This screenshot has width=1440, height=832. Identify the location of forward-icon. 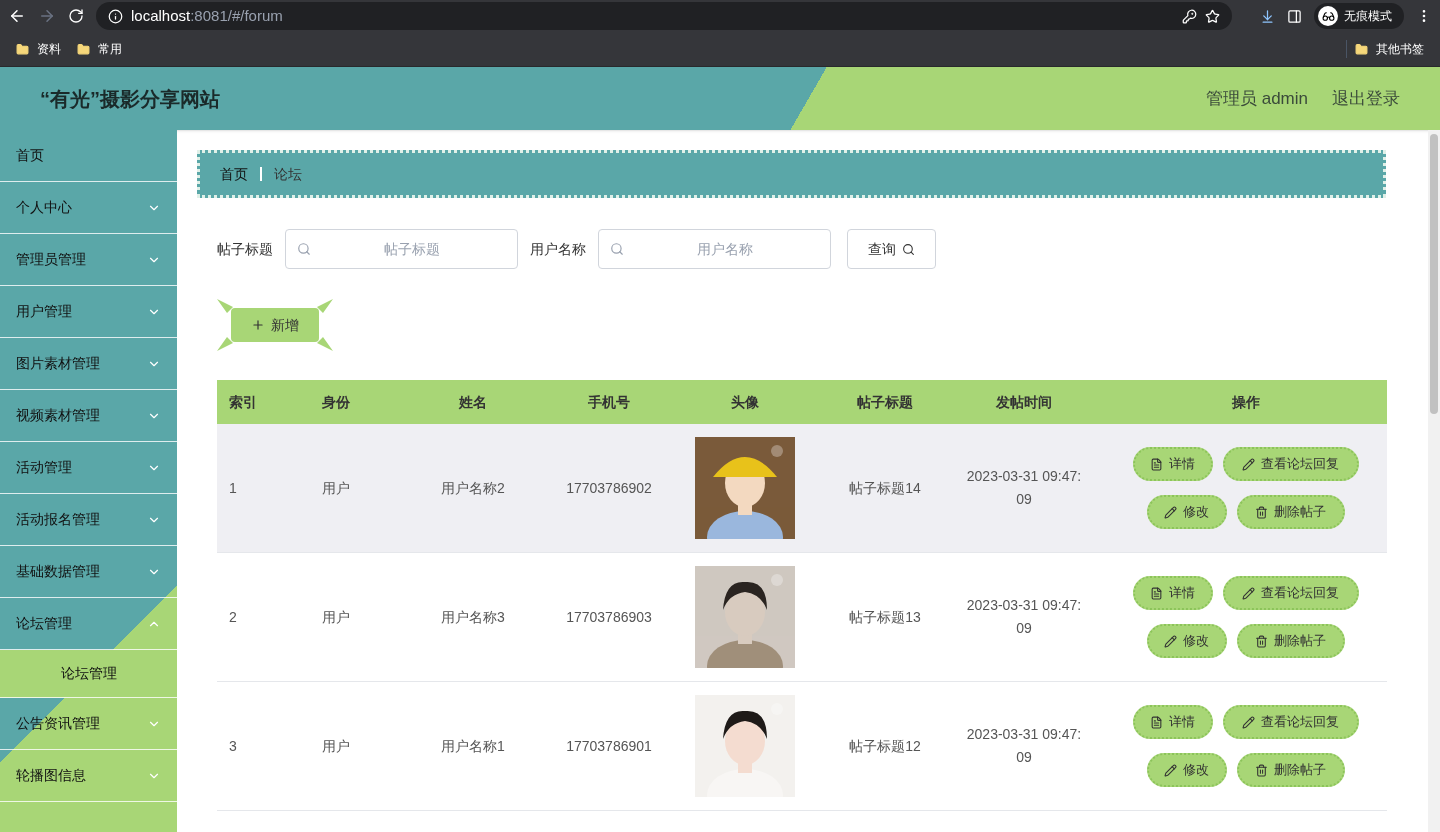
(47, 16).